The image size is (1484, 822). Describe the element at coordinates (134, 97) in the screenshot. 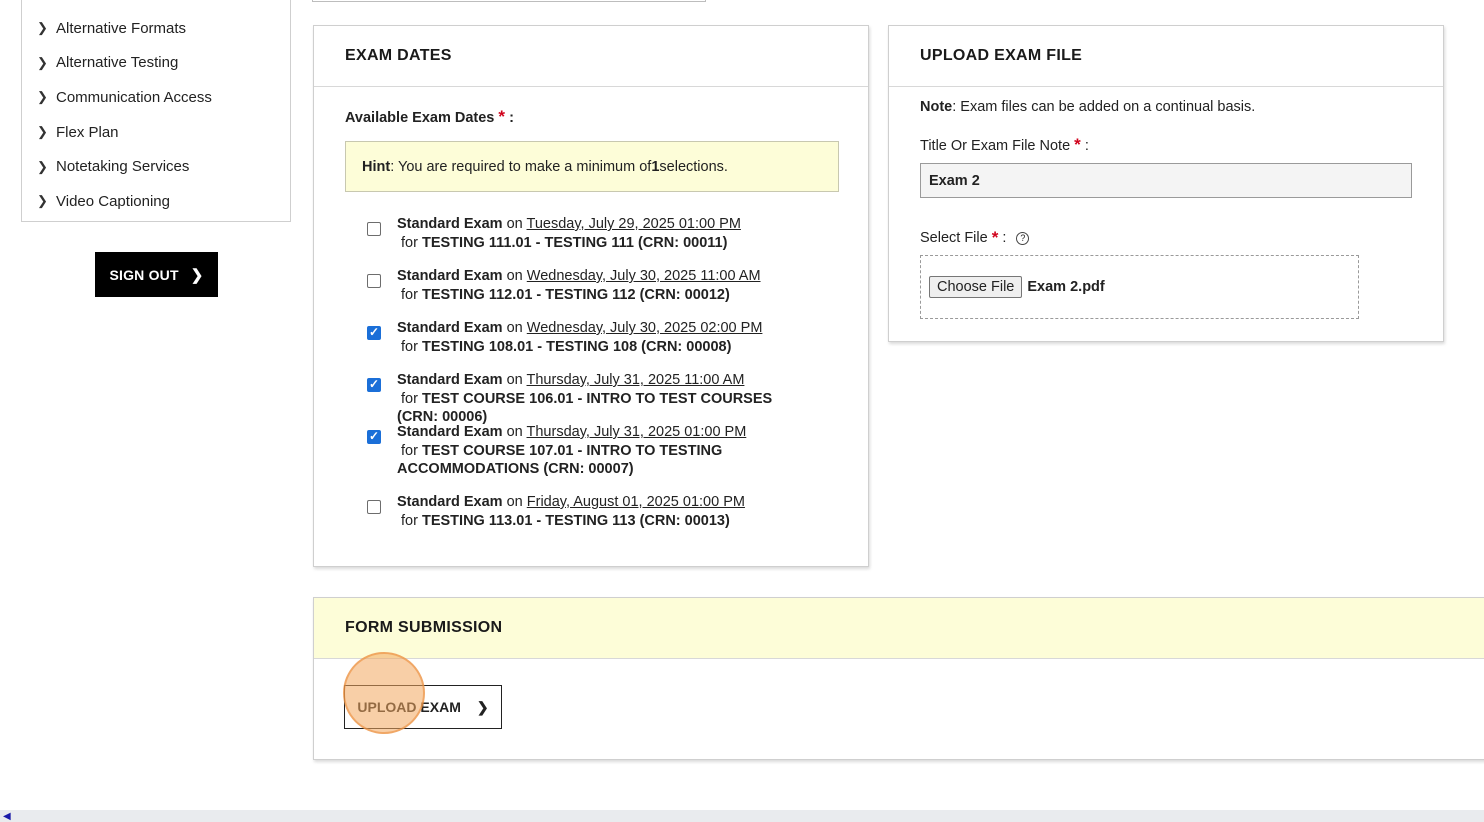

I see `sidebar-item-label: Communication Access` at that location.